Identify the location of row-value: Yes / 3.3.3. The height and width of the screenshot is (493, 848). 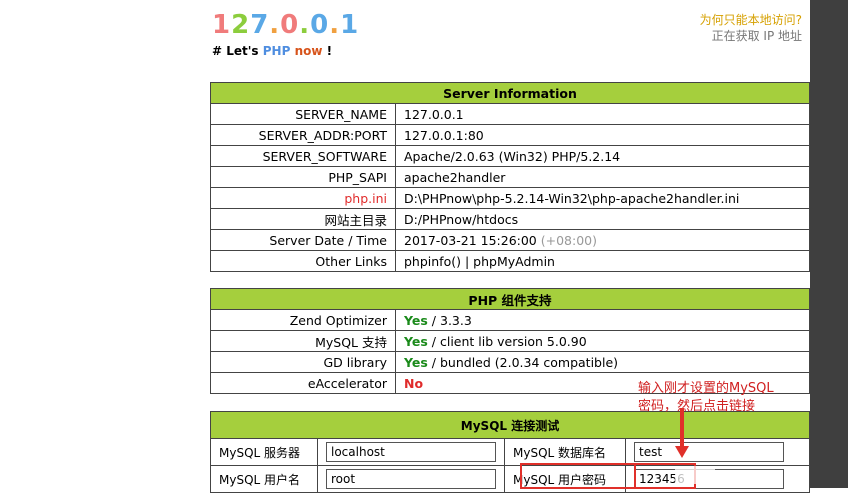
(602, 320).